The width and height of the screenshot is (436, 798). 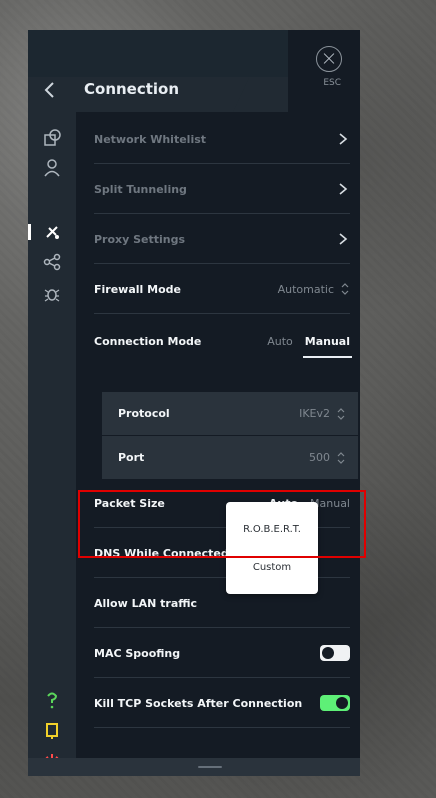 I want to click on allow-lan-label: Allow LAN traffic, so click(x=146, y=603).